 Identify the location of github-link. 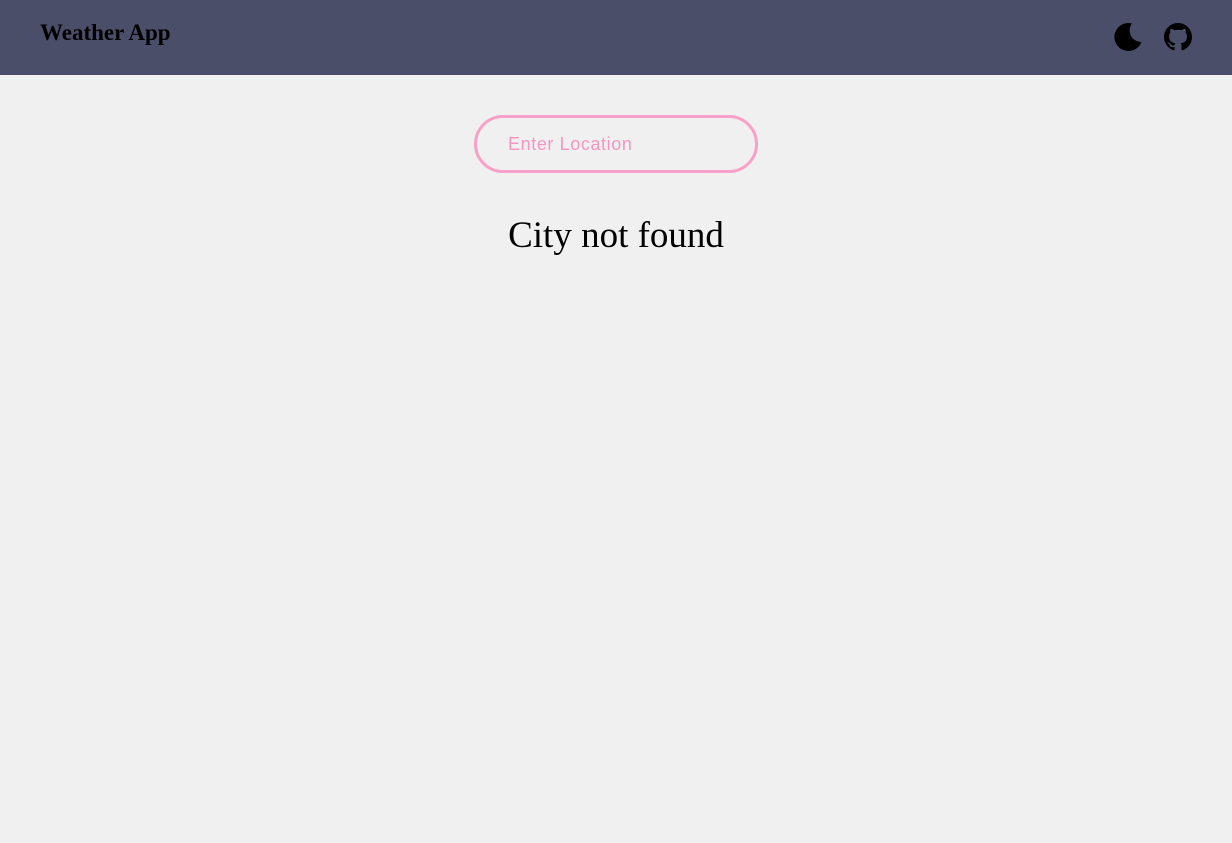
(1178, 37).